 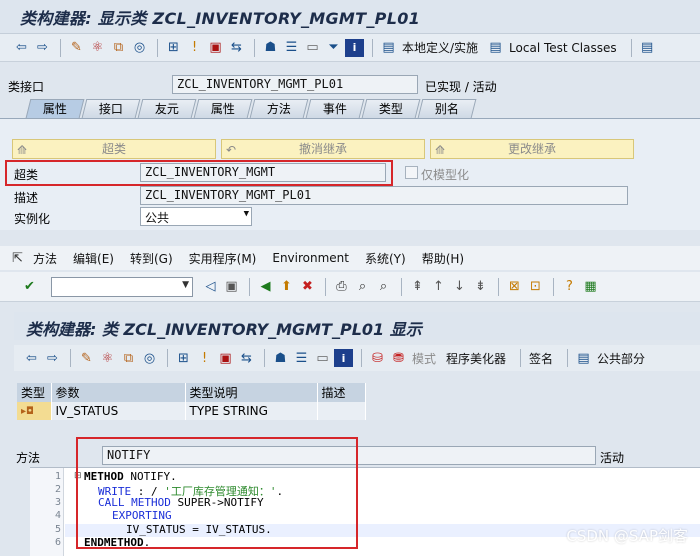 What do you see at coordinates (114, 149) in the screenshot?
I see `superclass-button: ⟰ 超类` at bounding box center [114, 149].